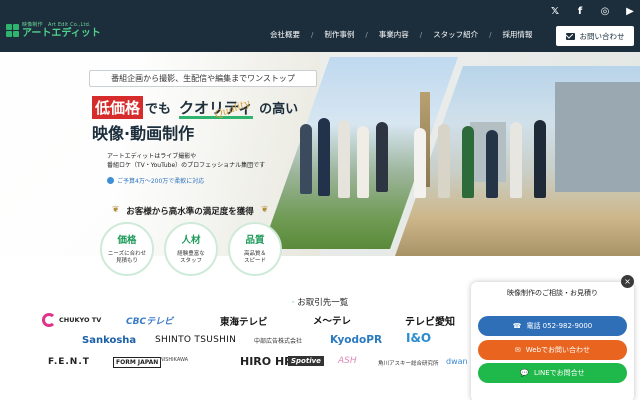  I want to click on web-contact-button-label: Webでお問い合わせ, so click(558, 350).